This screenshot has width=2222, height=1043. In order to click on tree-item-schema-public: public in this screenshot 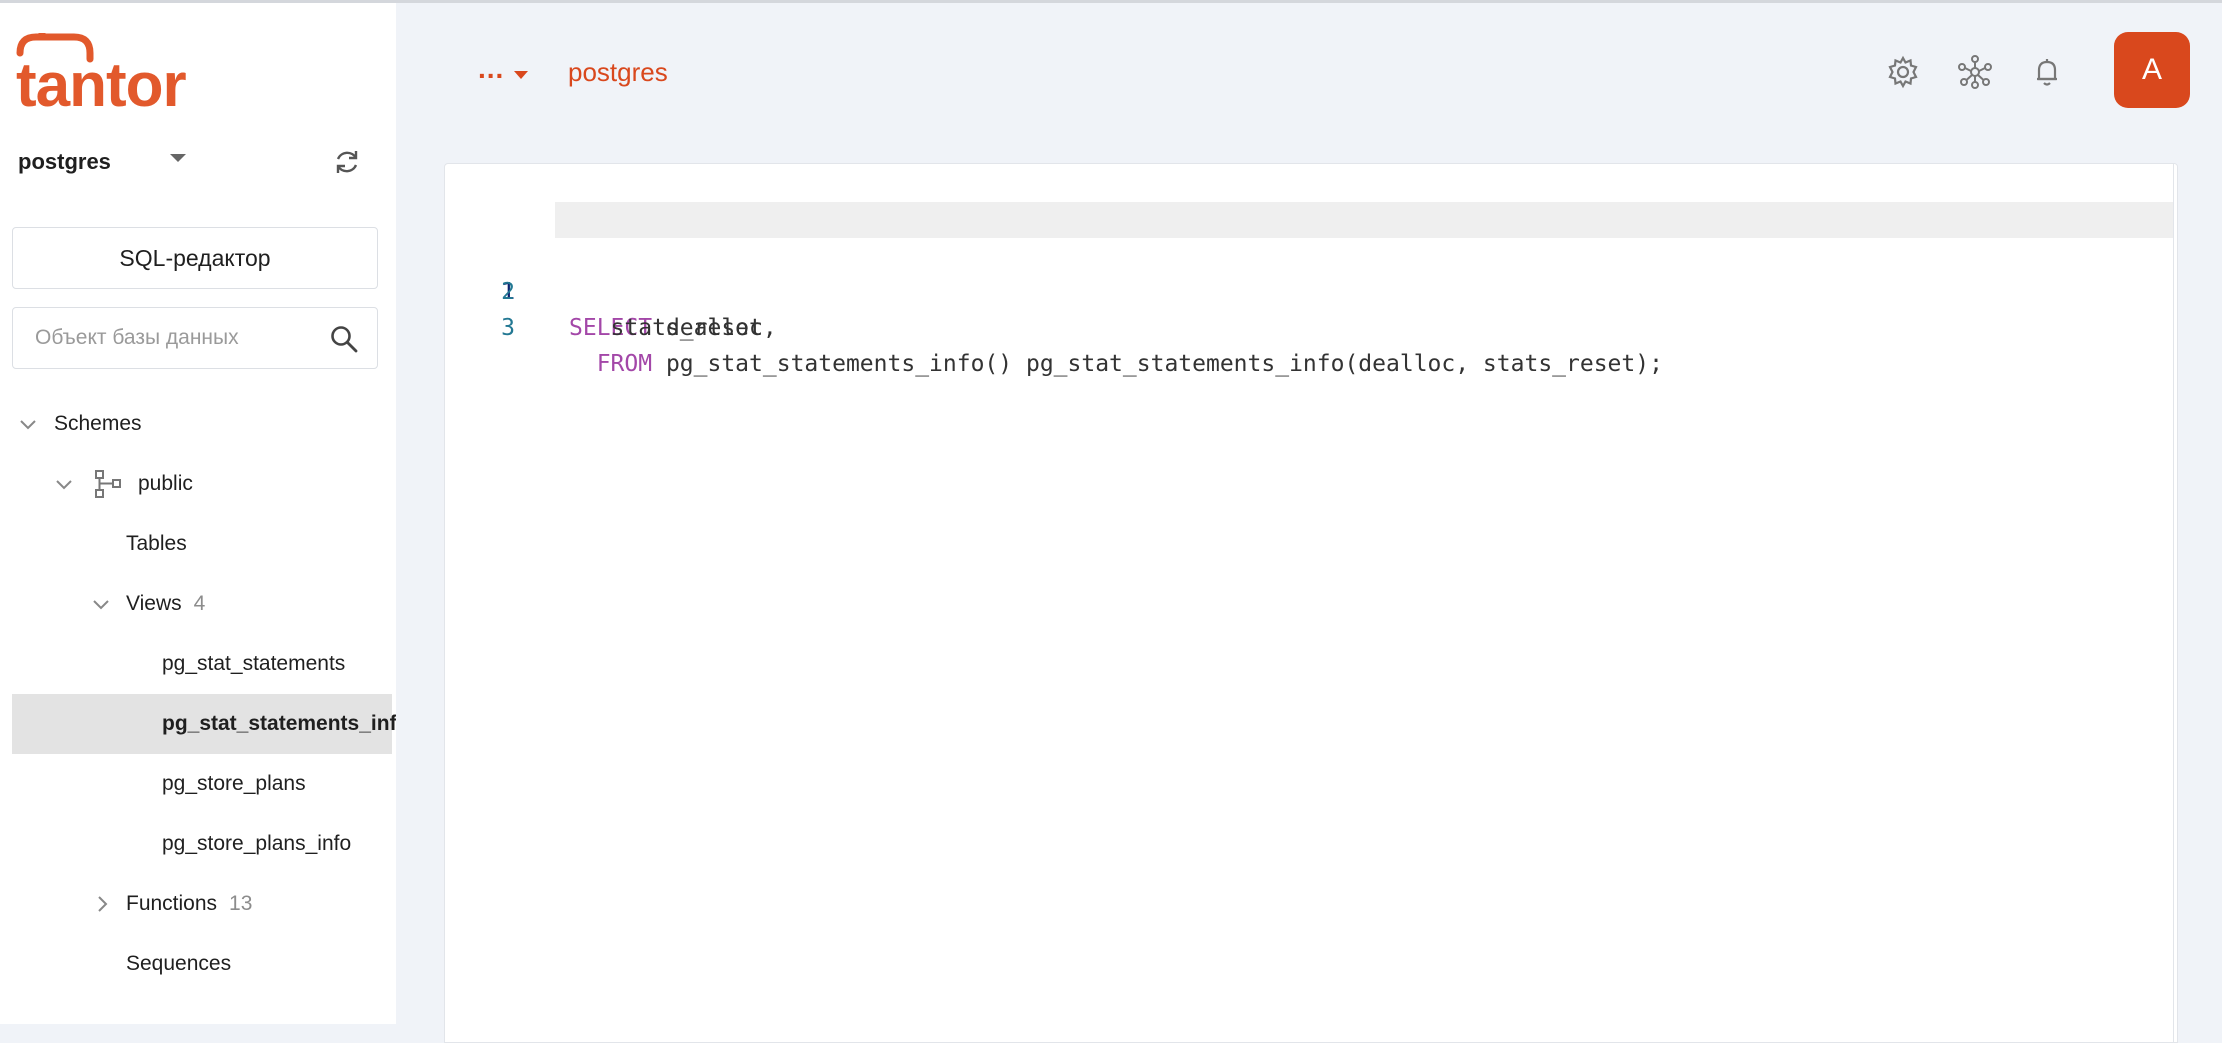, I will do `click(198, 484)`.